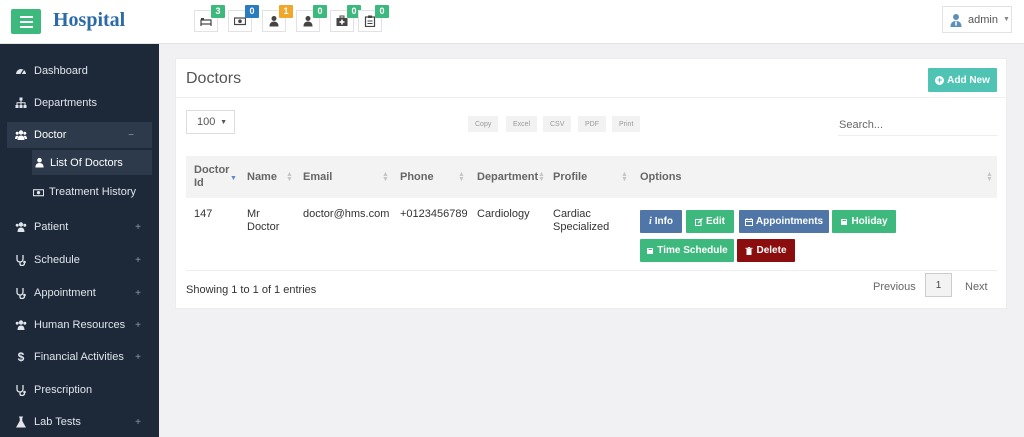 The width and height of the screenshot is (1024, 437). Describe the element at coordinates (503, 214) in the screenshot. I see `cell-department: Cardiology` at that location.